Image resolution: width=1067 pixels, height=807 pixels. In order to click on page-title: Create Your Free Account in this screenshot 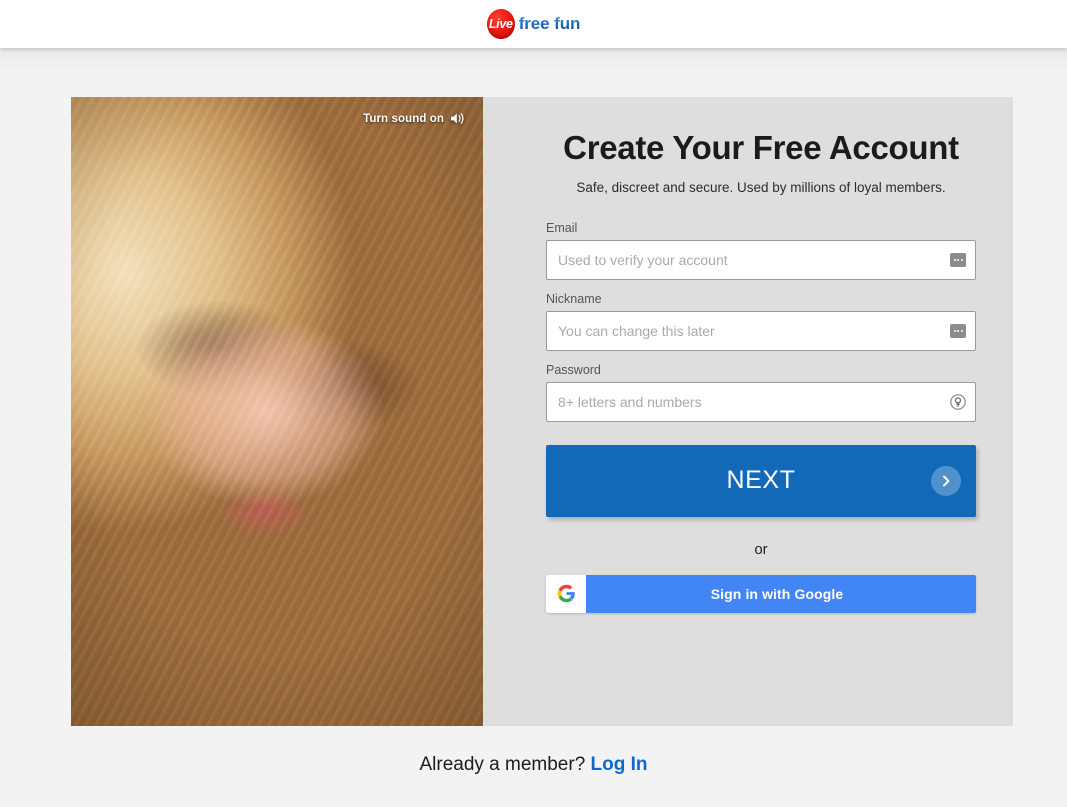, I will do `click(761, 147)`.